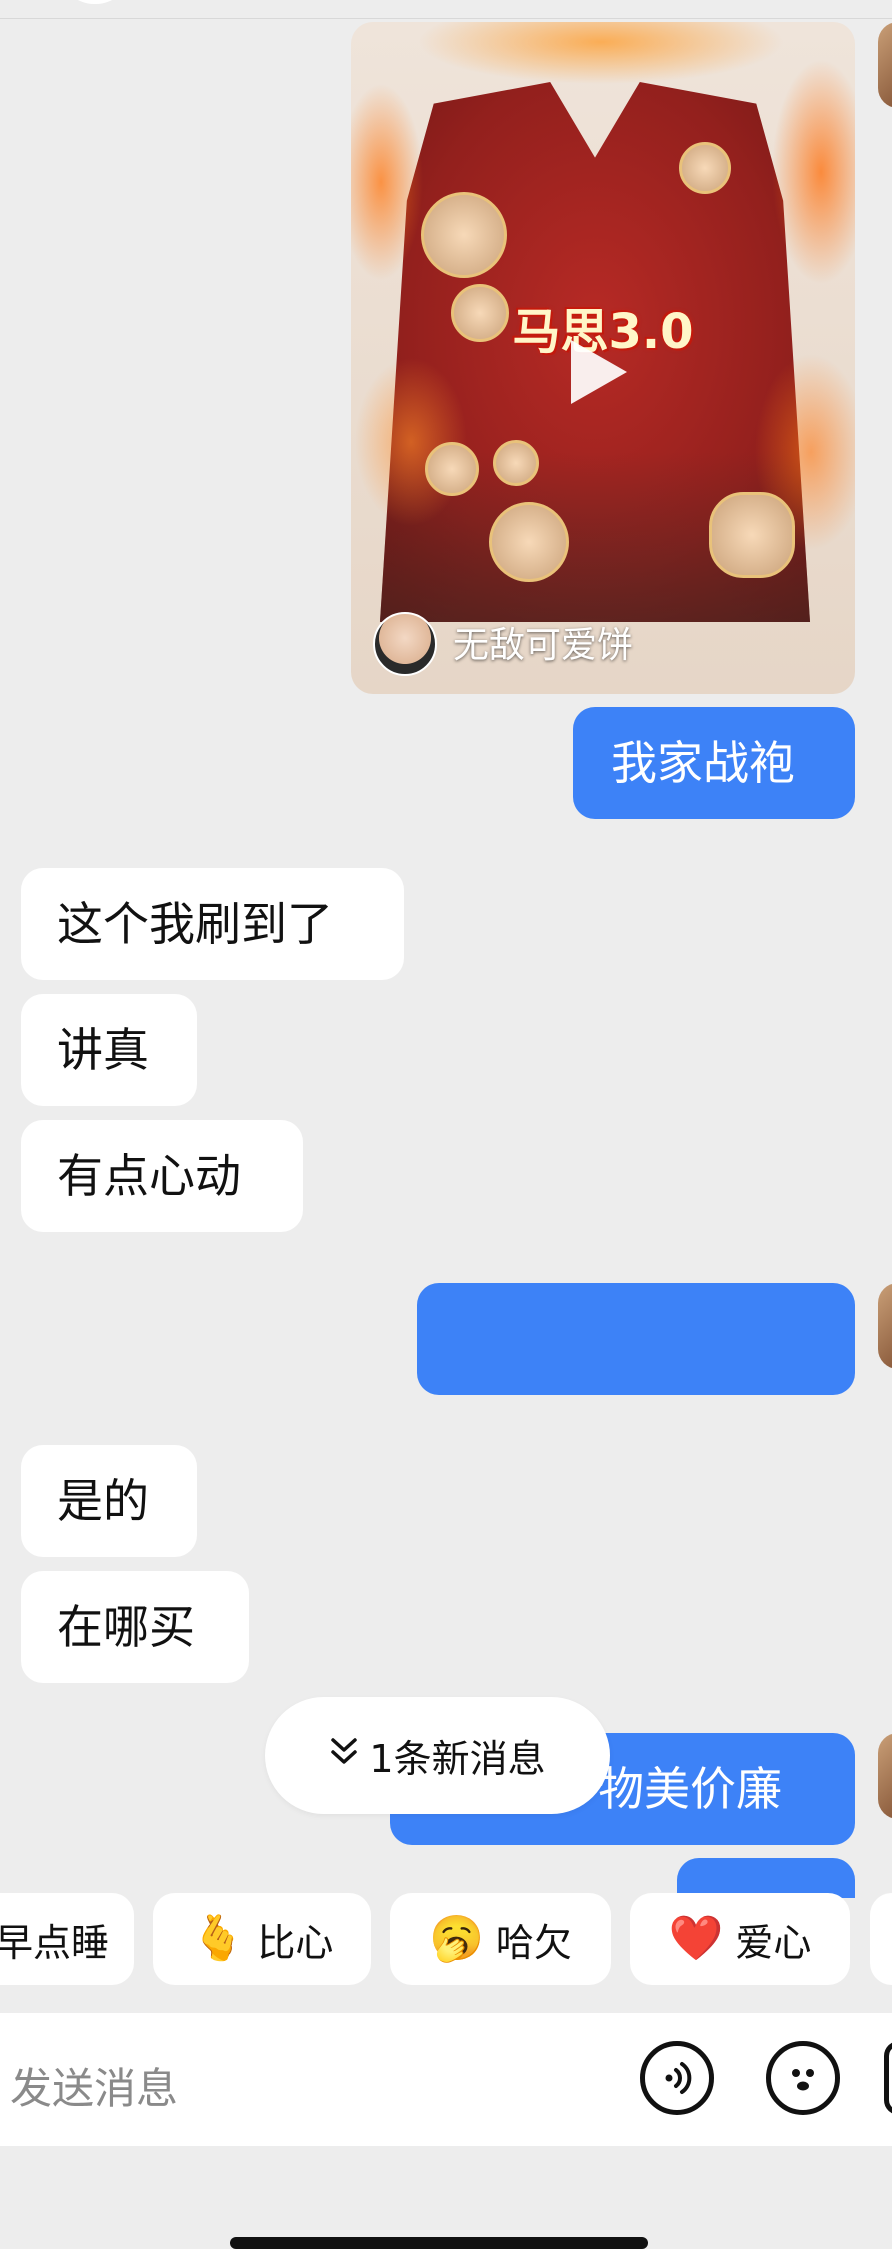 This screenshot has width=892, height=2249. I want to click on voice-icon, so click(677, 2078).